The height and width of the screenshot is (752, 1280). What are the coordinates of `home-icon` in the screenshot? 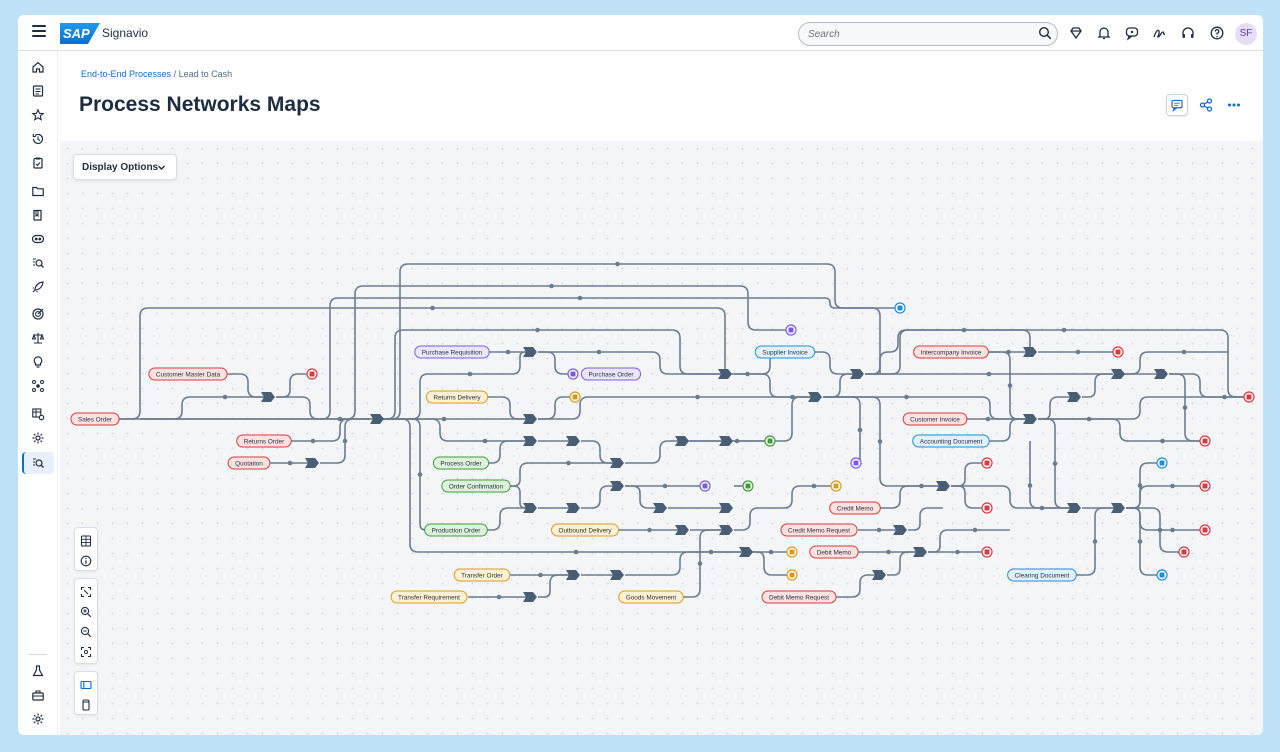 It's located at (38, 67).